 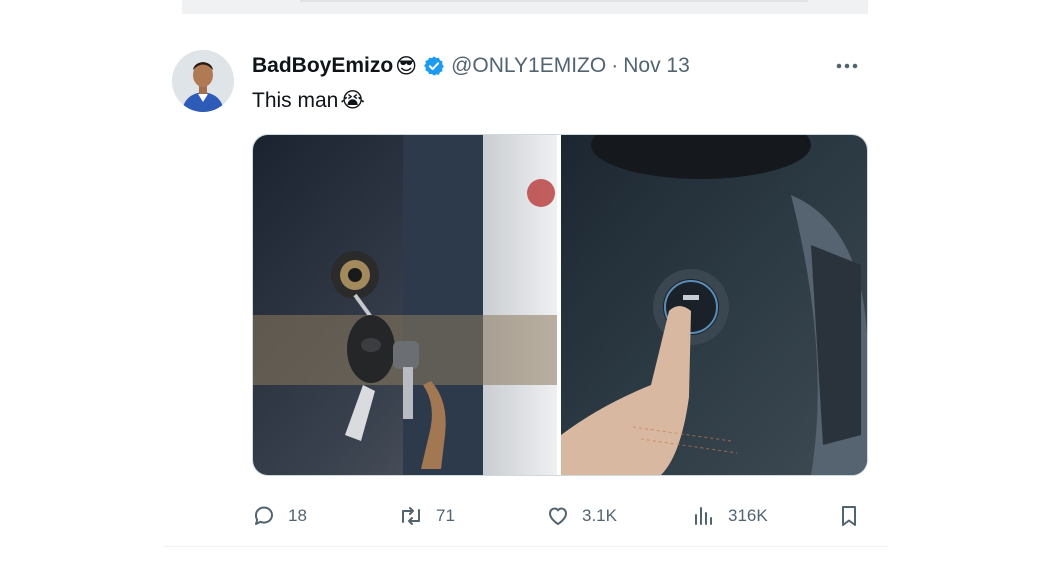 I want to click on analytics-bar-icon, so click(x=703, y=516).